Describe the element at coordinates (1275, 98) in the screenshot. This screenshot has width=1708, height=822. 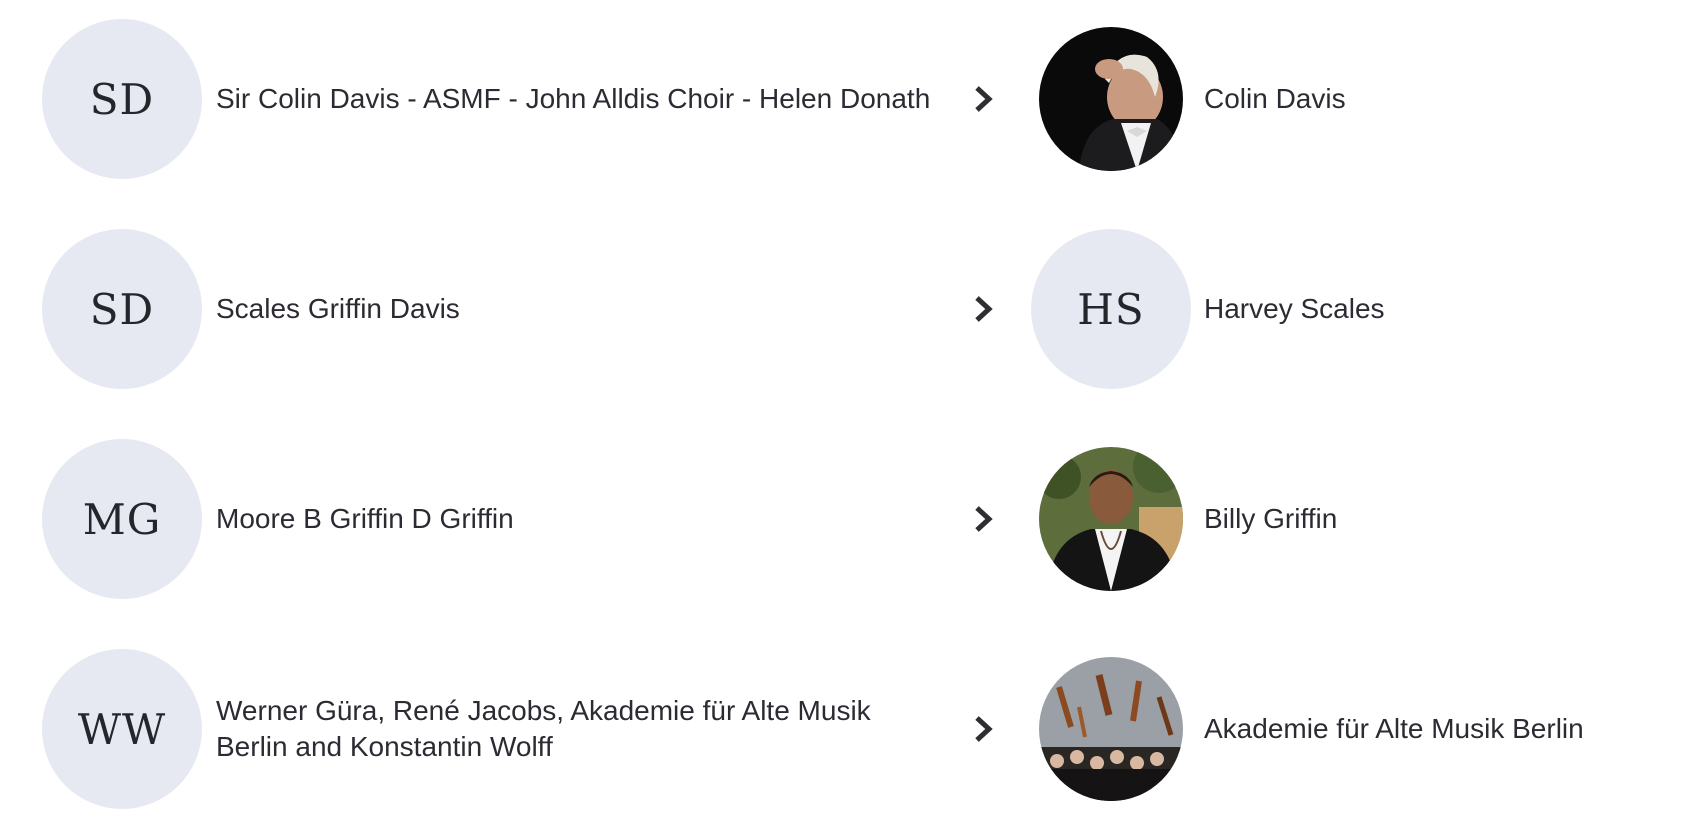
I see `target-name: Colin Davis` at that location.